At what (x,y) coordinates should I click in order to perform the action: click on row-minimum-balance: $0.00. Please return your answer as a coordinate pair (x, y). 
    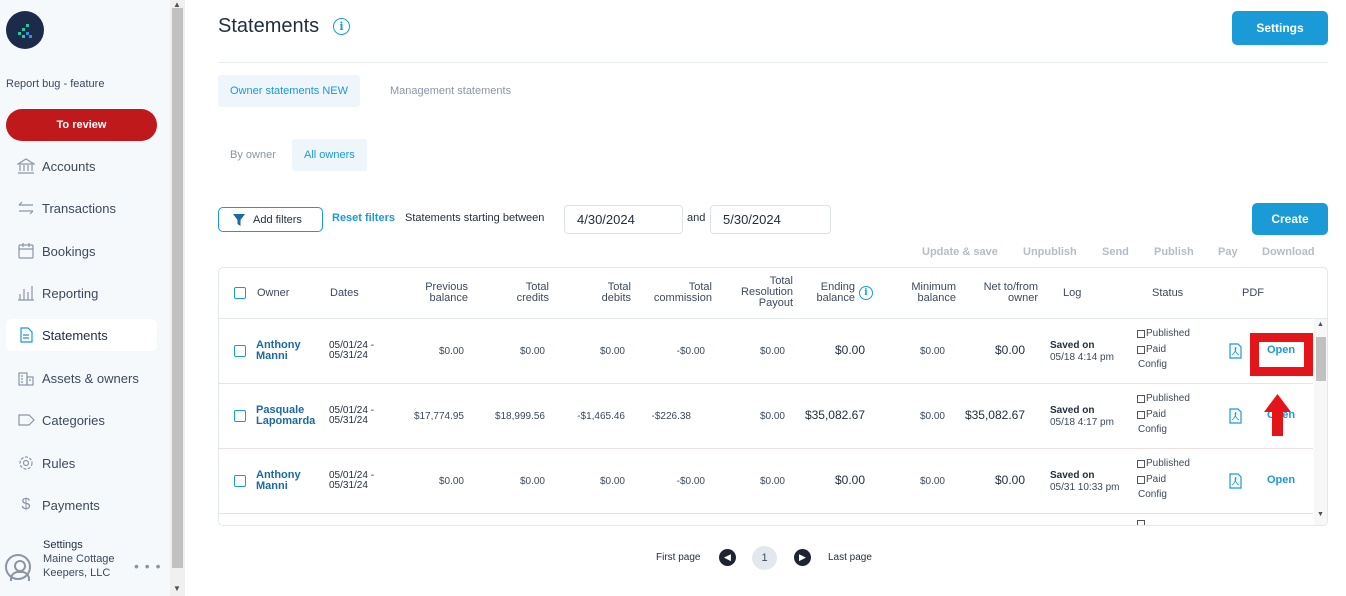
    Looking at the image, I should click on (932, 351).